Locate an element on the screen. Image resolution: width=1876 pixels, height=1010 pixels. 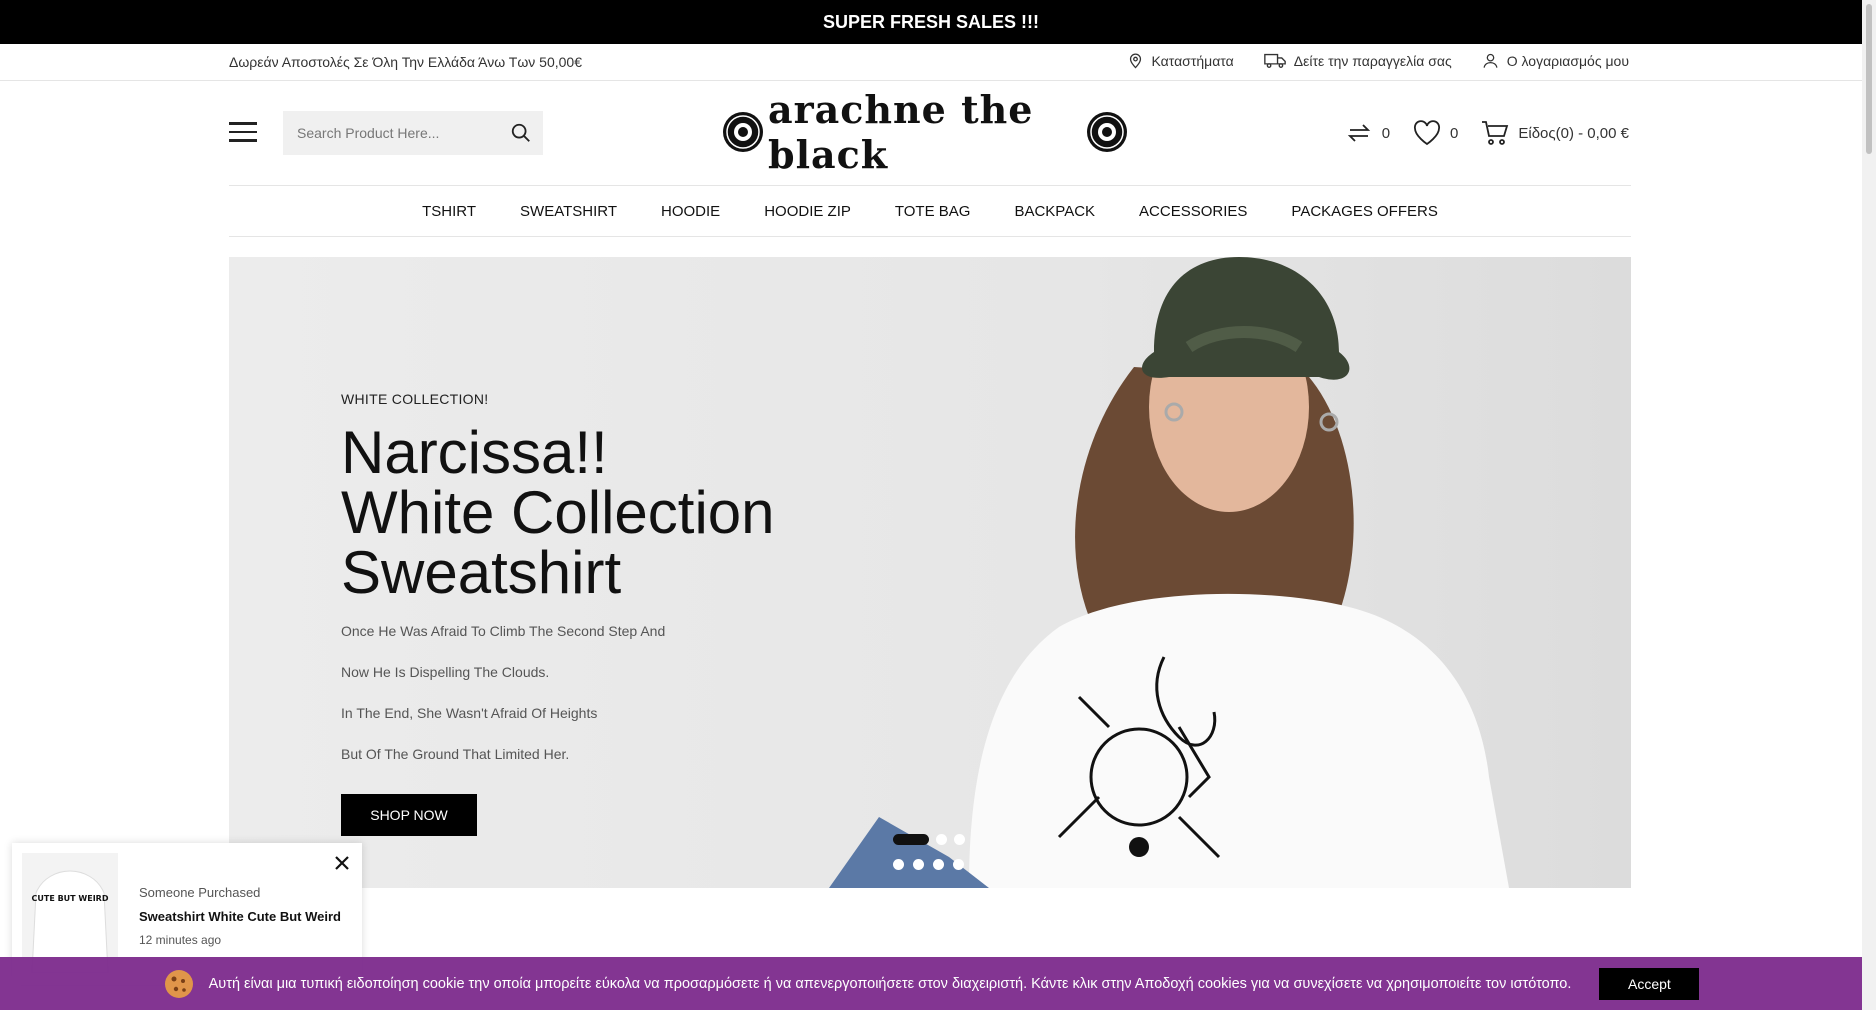
nav-item-packages-offers: PACKAGES OFFERS is located at coordinates (1364, 211).